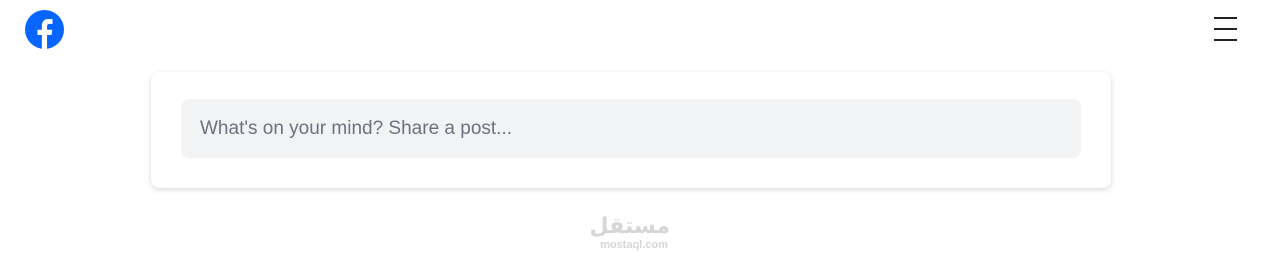 This screenshot has height=257, width=1267. I want to click on watermark-logo-text: مستقل, so click(629, 226).